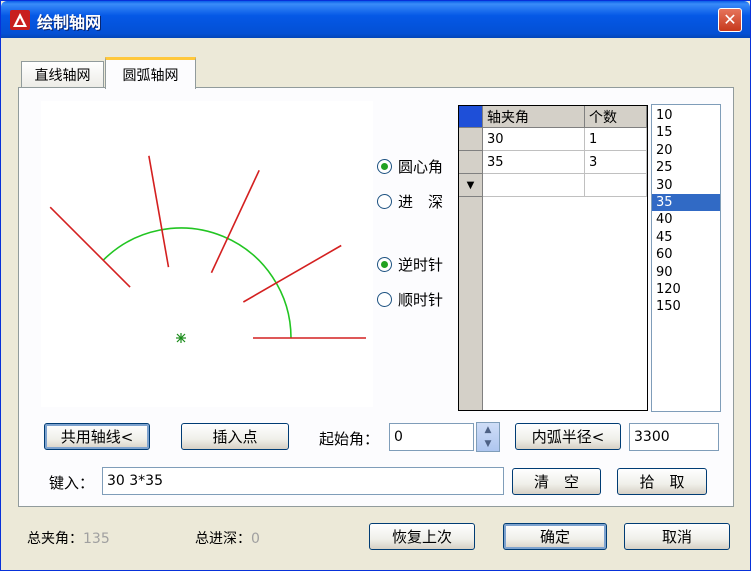 The height and width of the screenshot is (571, 751). I want to click on close-icon: ✕, so click(730, 19).